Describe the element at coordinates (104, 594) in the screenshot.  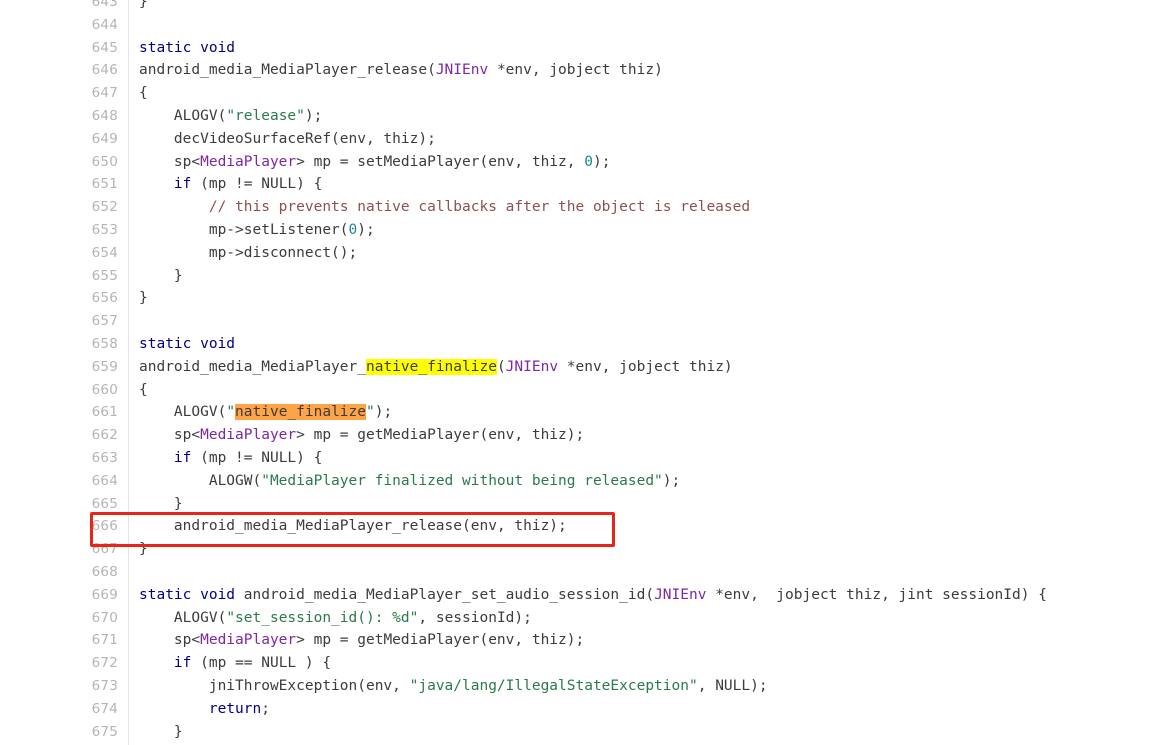
I see `line-number: 669` at that location.